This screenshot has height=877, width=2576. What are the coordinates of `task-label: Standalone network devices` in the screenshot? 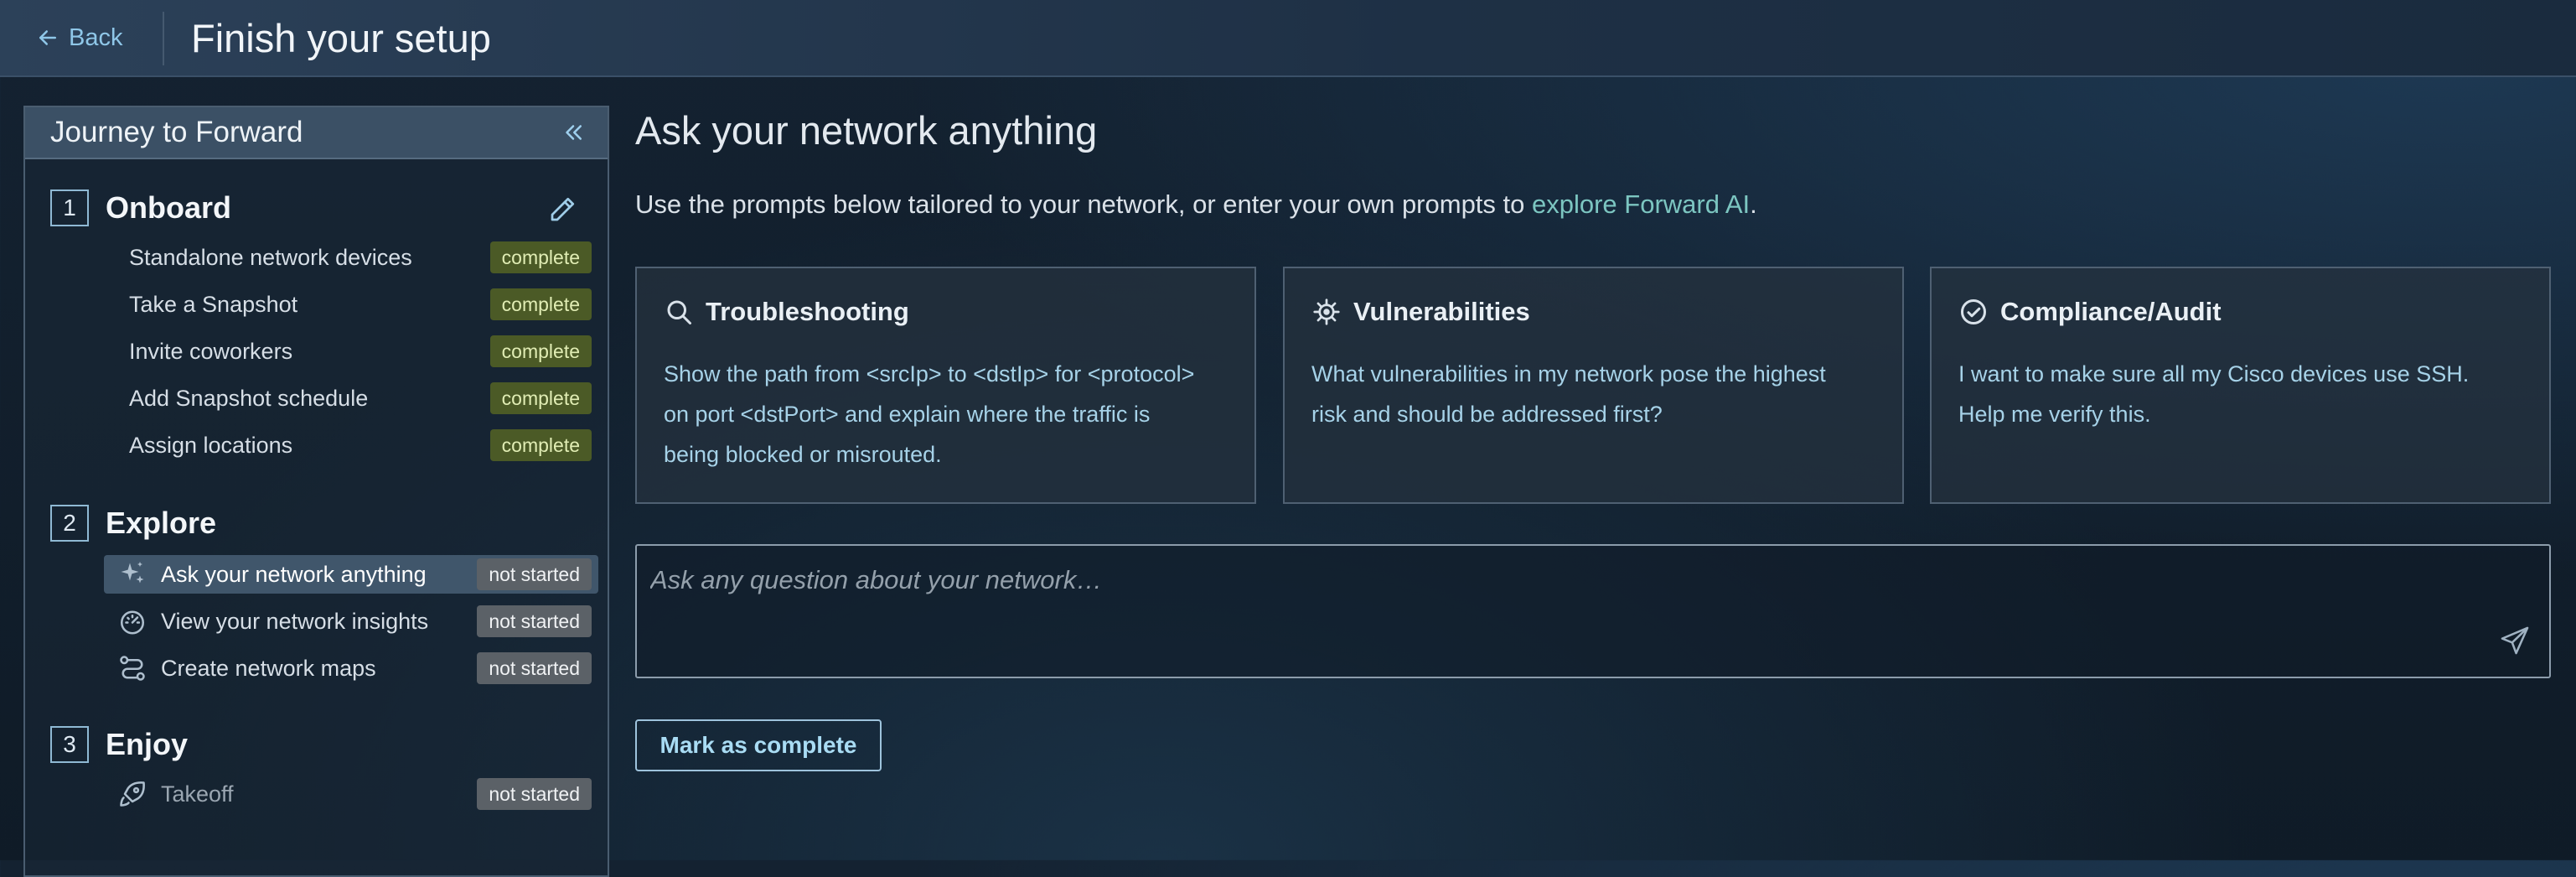 It's located at (270, 257).